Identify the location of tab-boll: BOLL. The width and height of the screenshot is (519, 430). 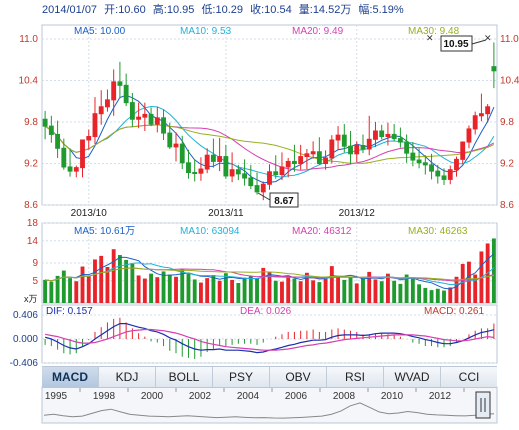
(184, 377).